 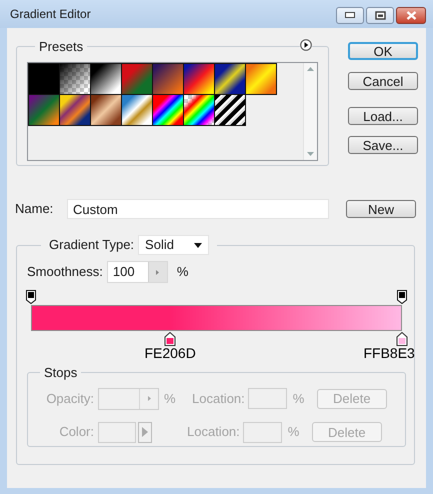 I want to click on maximize-icon, so click(x=380, y=15).